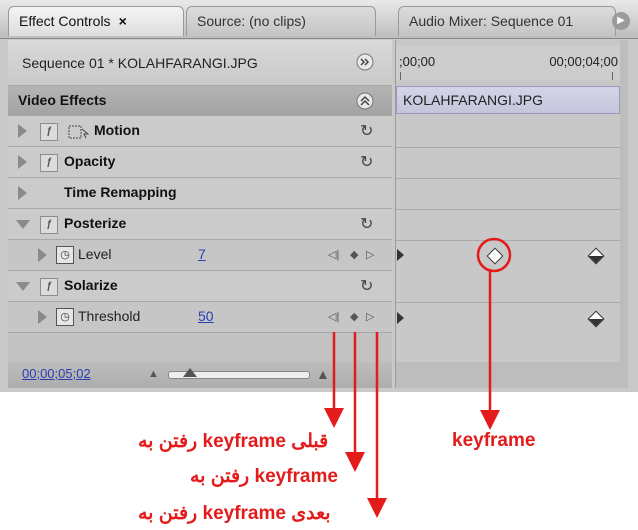 This screenshot has height=530, width=638. Describe the element at coordinates (234, 513) in the screenshot. I see `annotation-next-keyframe: رفتن به keyframe بعدی` at that location.